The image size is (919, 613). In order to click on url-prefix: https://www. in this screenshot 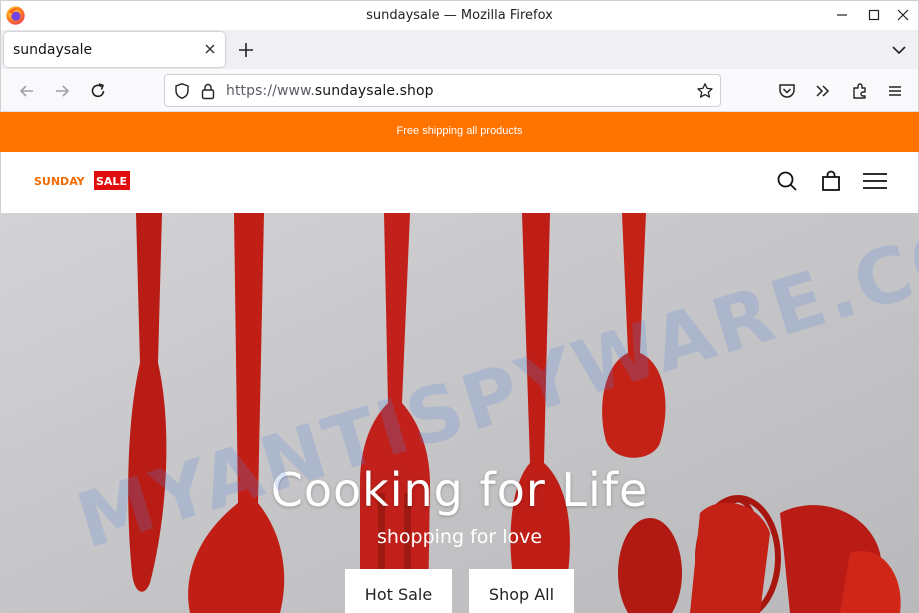, I will do `click(270, 91)`.